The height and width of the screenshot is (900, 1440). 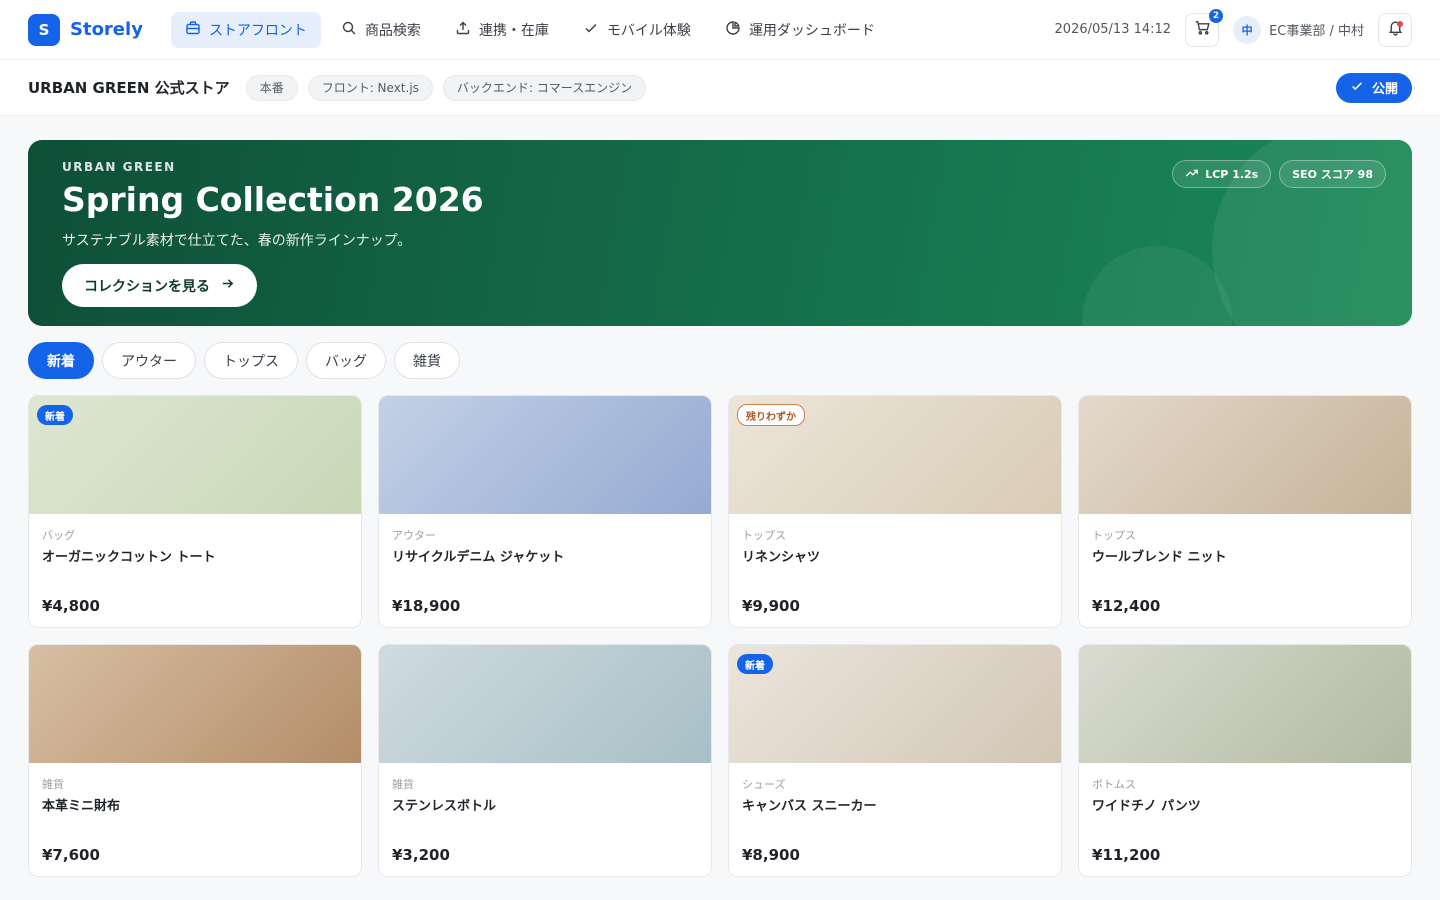 I want to click on product-image: 残りわずか, so click(x=895, y=455).